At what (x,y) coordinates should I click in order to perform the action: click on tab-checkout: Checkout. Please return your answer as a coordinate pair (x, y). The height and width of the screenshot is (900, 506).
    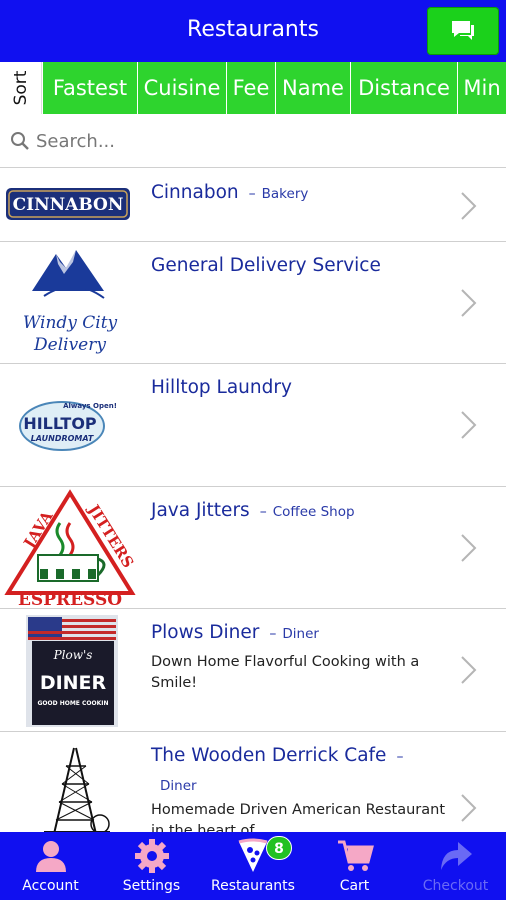
    Looking at the image, I should click on (455, 866).